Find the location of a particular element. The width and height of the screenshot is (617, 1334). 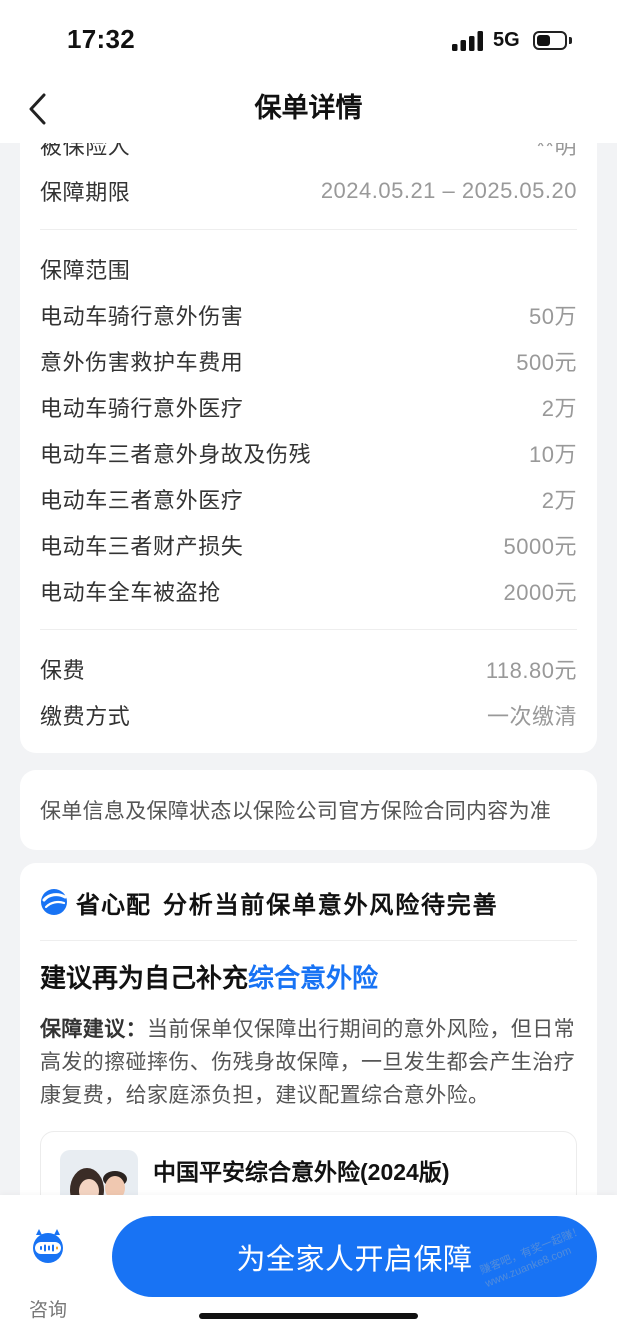

coverage-item-label: 电动车三者财产损失 is located at coordinates (142, 546).